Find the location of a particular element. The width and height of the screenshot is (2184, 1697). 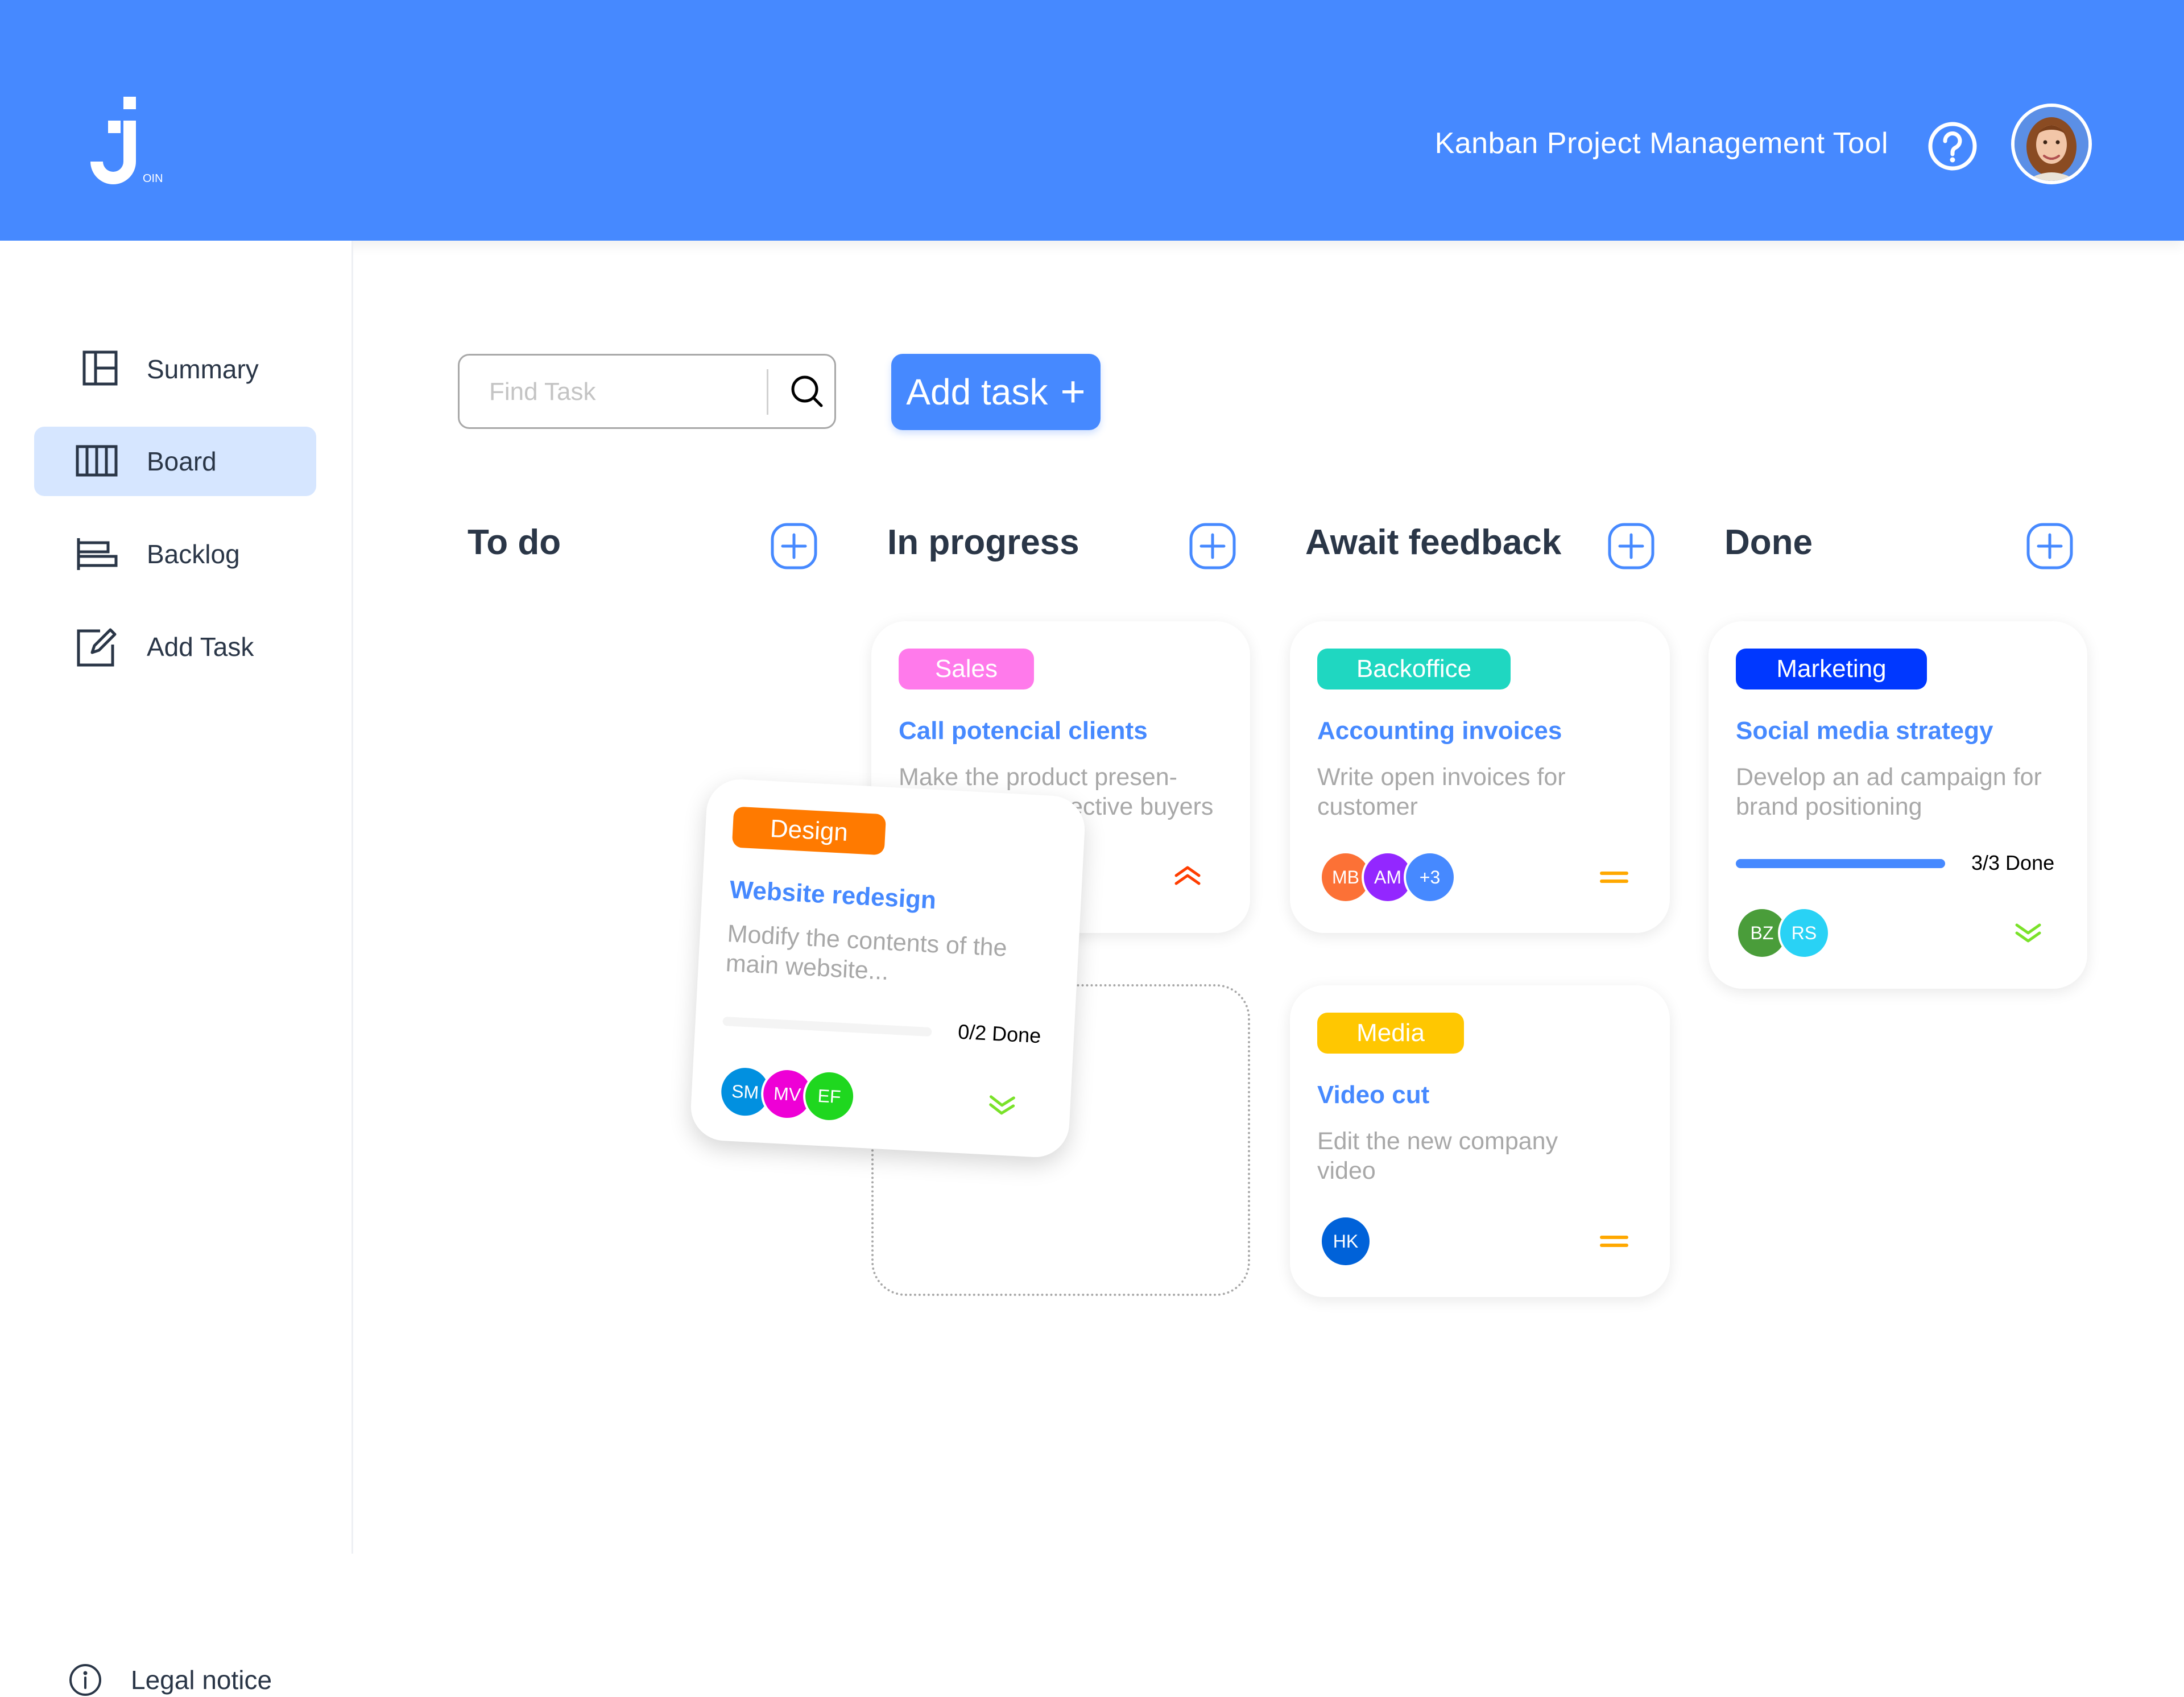

task-description: Write open invoices for customer is located at coordinates (1441, 791).